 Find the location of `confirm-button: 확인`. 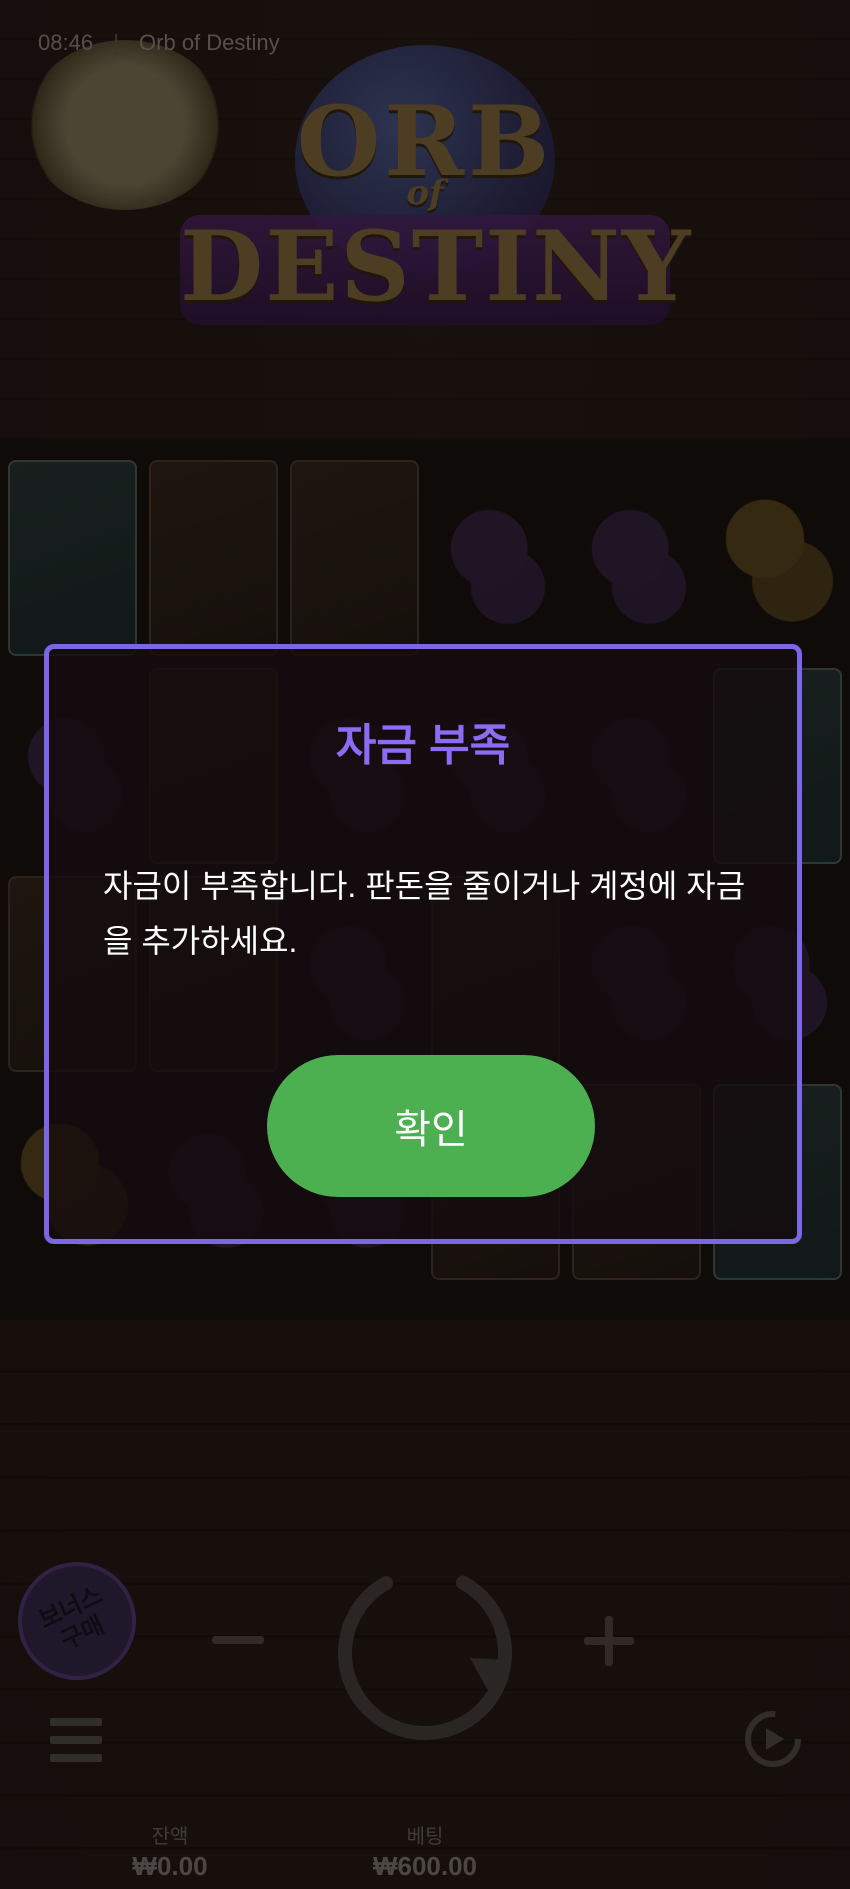

confirm-button: 확인 is located at coordinates (431, 1126).